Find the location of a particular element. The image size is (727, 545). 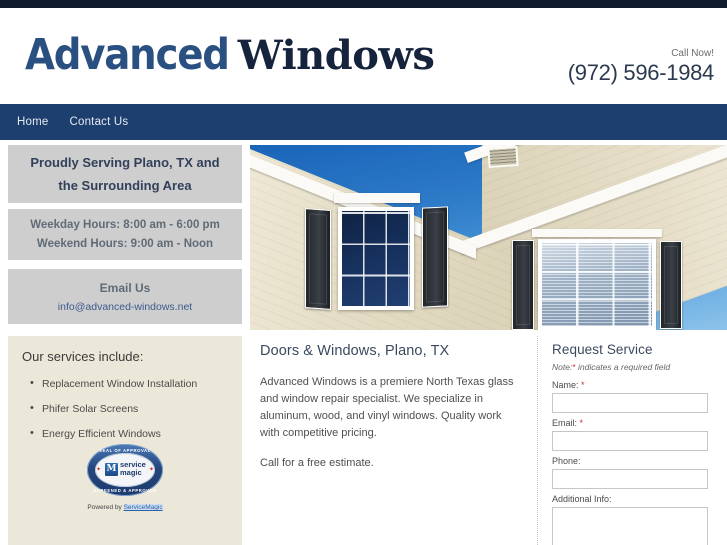

name-field-label: Name: * is located at coordinates (633, 385).